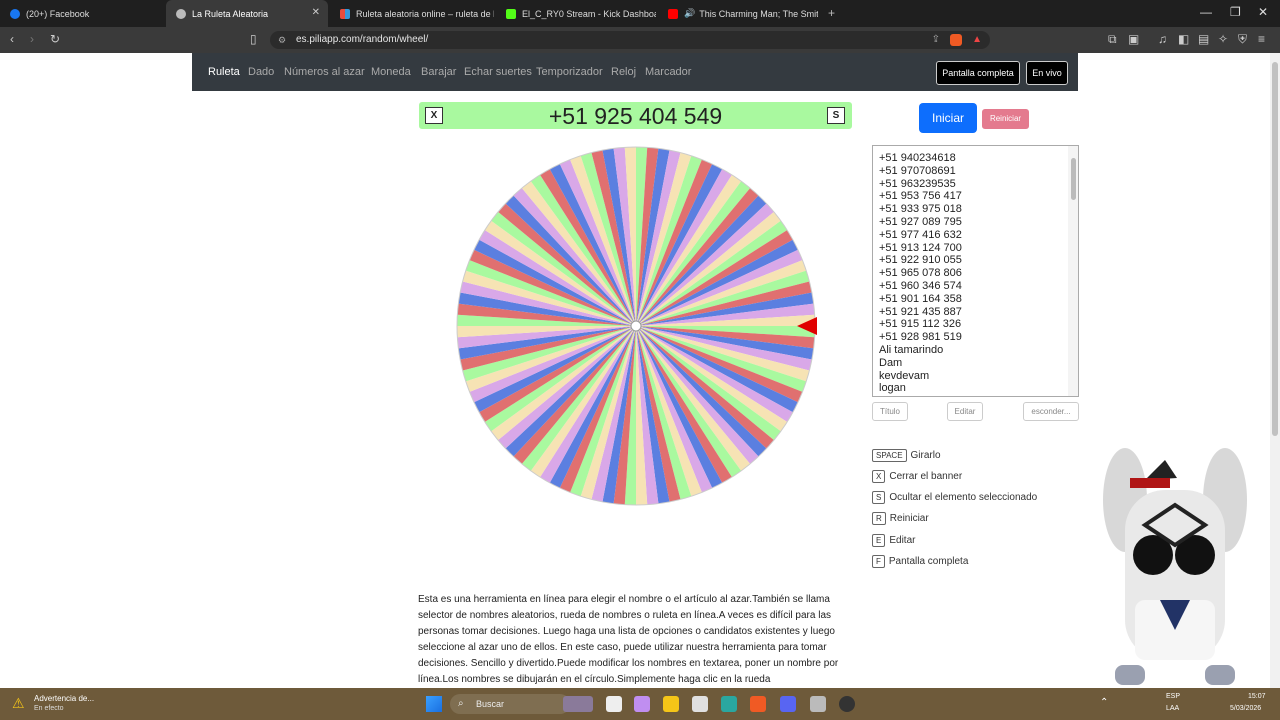  What do you see at coordinates (1257, 696) in the screenshot?
I see `clock-time: 15:07` at bounding box center [1257, 696].